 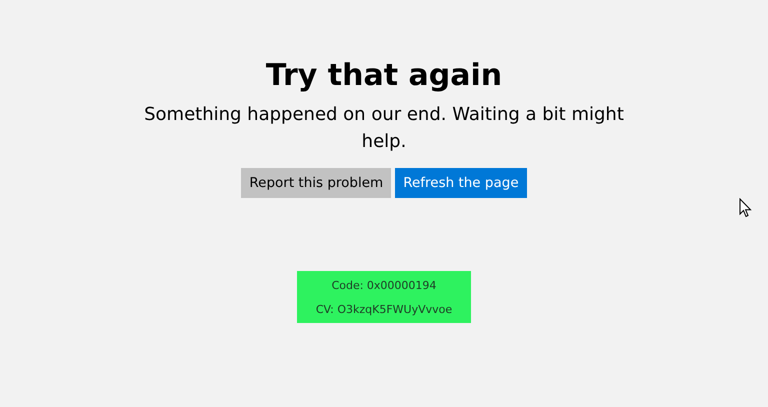 What do you see at coordinates (461, 183) in the screenshot?
I see `refresh-button: Refresh the page` at bounding box center [461, 183].